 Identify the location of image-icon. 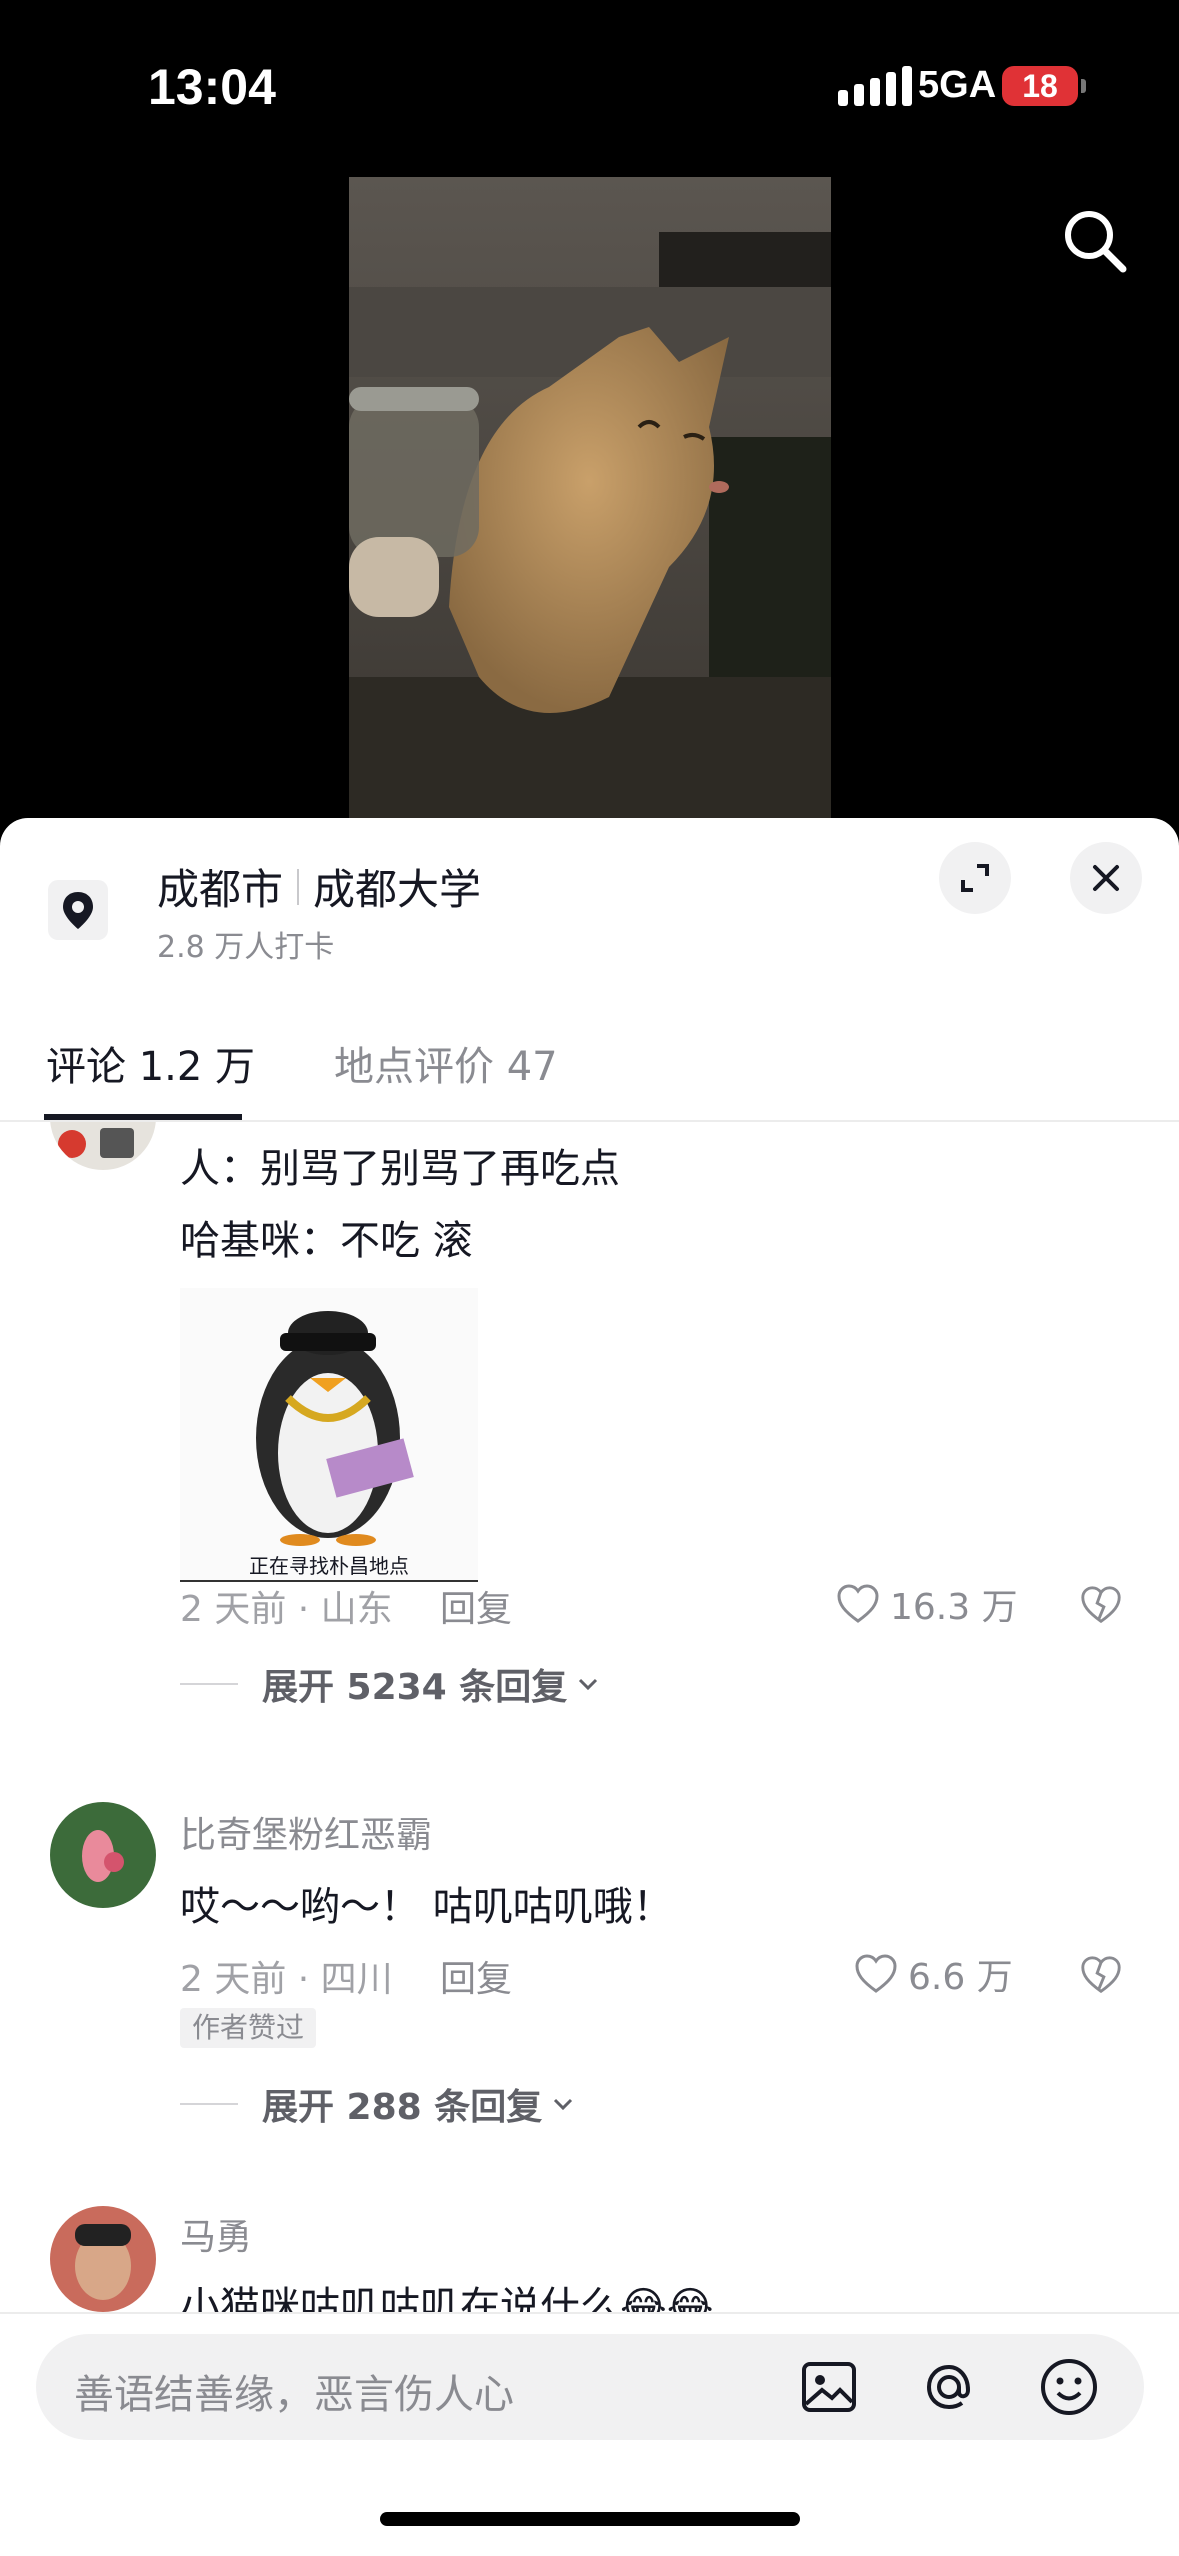
(829, 2387).